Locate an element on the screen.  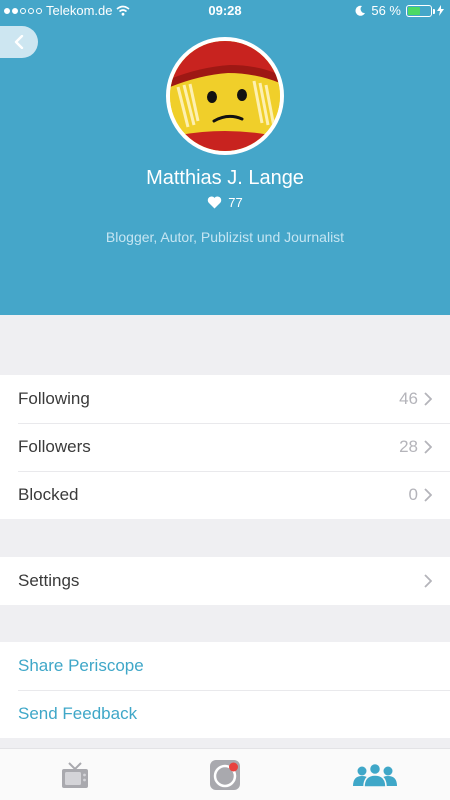
tab-broadcast is located at coordinates (225, 774).